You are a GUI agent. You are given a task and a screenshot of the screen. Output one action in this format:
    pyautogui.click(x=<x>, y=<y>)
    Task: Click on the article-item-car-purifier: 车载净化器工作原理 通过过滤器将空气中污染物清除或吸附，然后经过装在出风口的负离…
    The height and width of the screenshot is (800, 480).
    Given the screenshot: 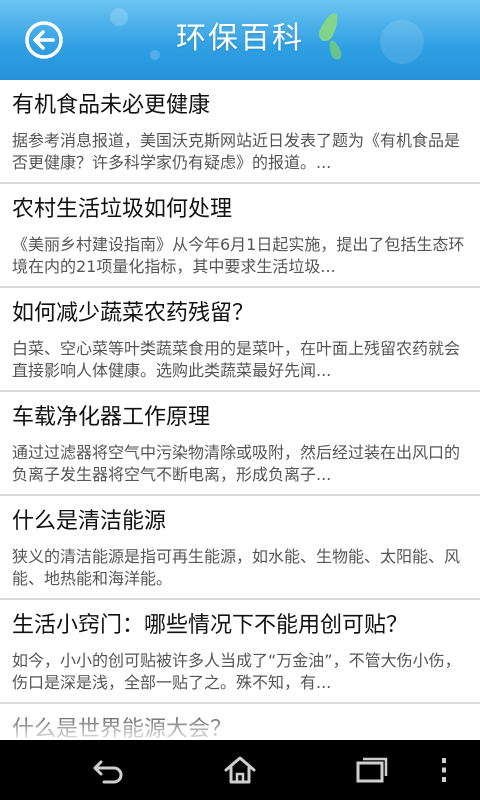 What is the action you would take?
    pyautogui.click(x=240, y=444)
    